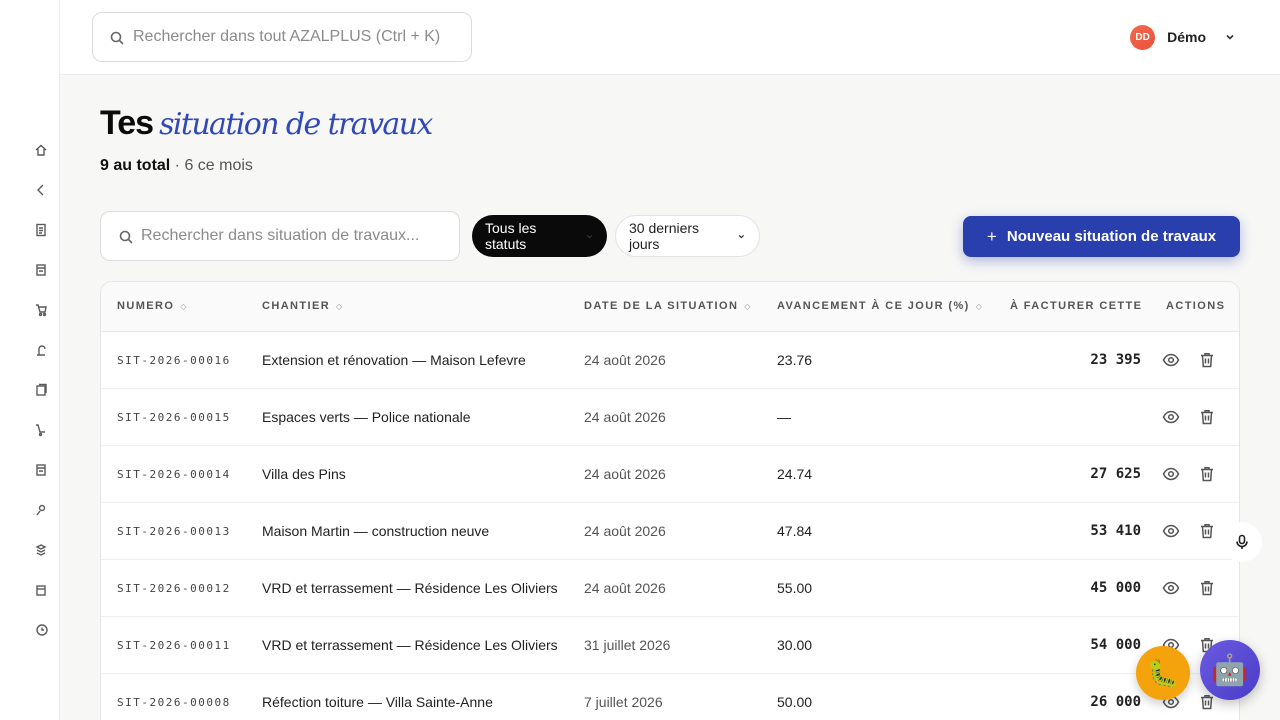 Image resolution: width=1280 pixels, height=720 pixels. What do you see at coordinates (661, 306) in the screenshot?
I see `column-label: DATE DE LA SITUATION` at bounding box center [661, 306].